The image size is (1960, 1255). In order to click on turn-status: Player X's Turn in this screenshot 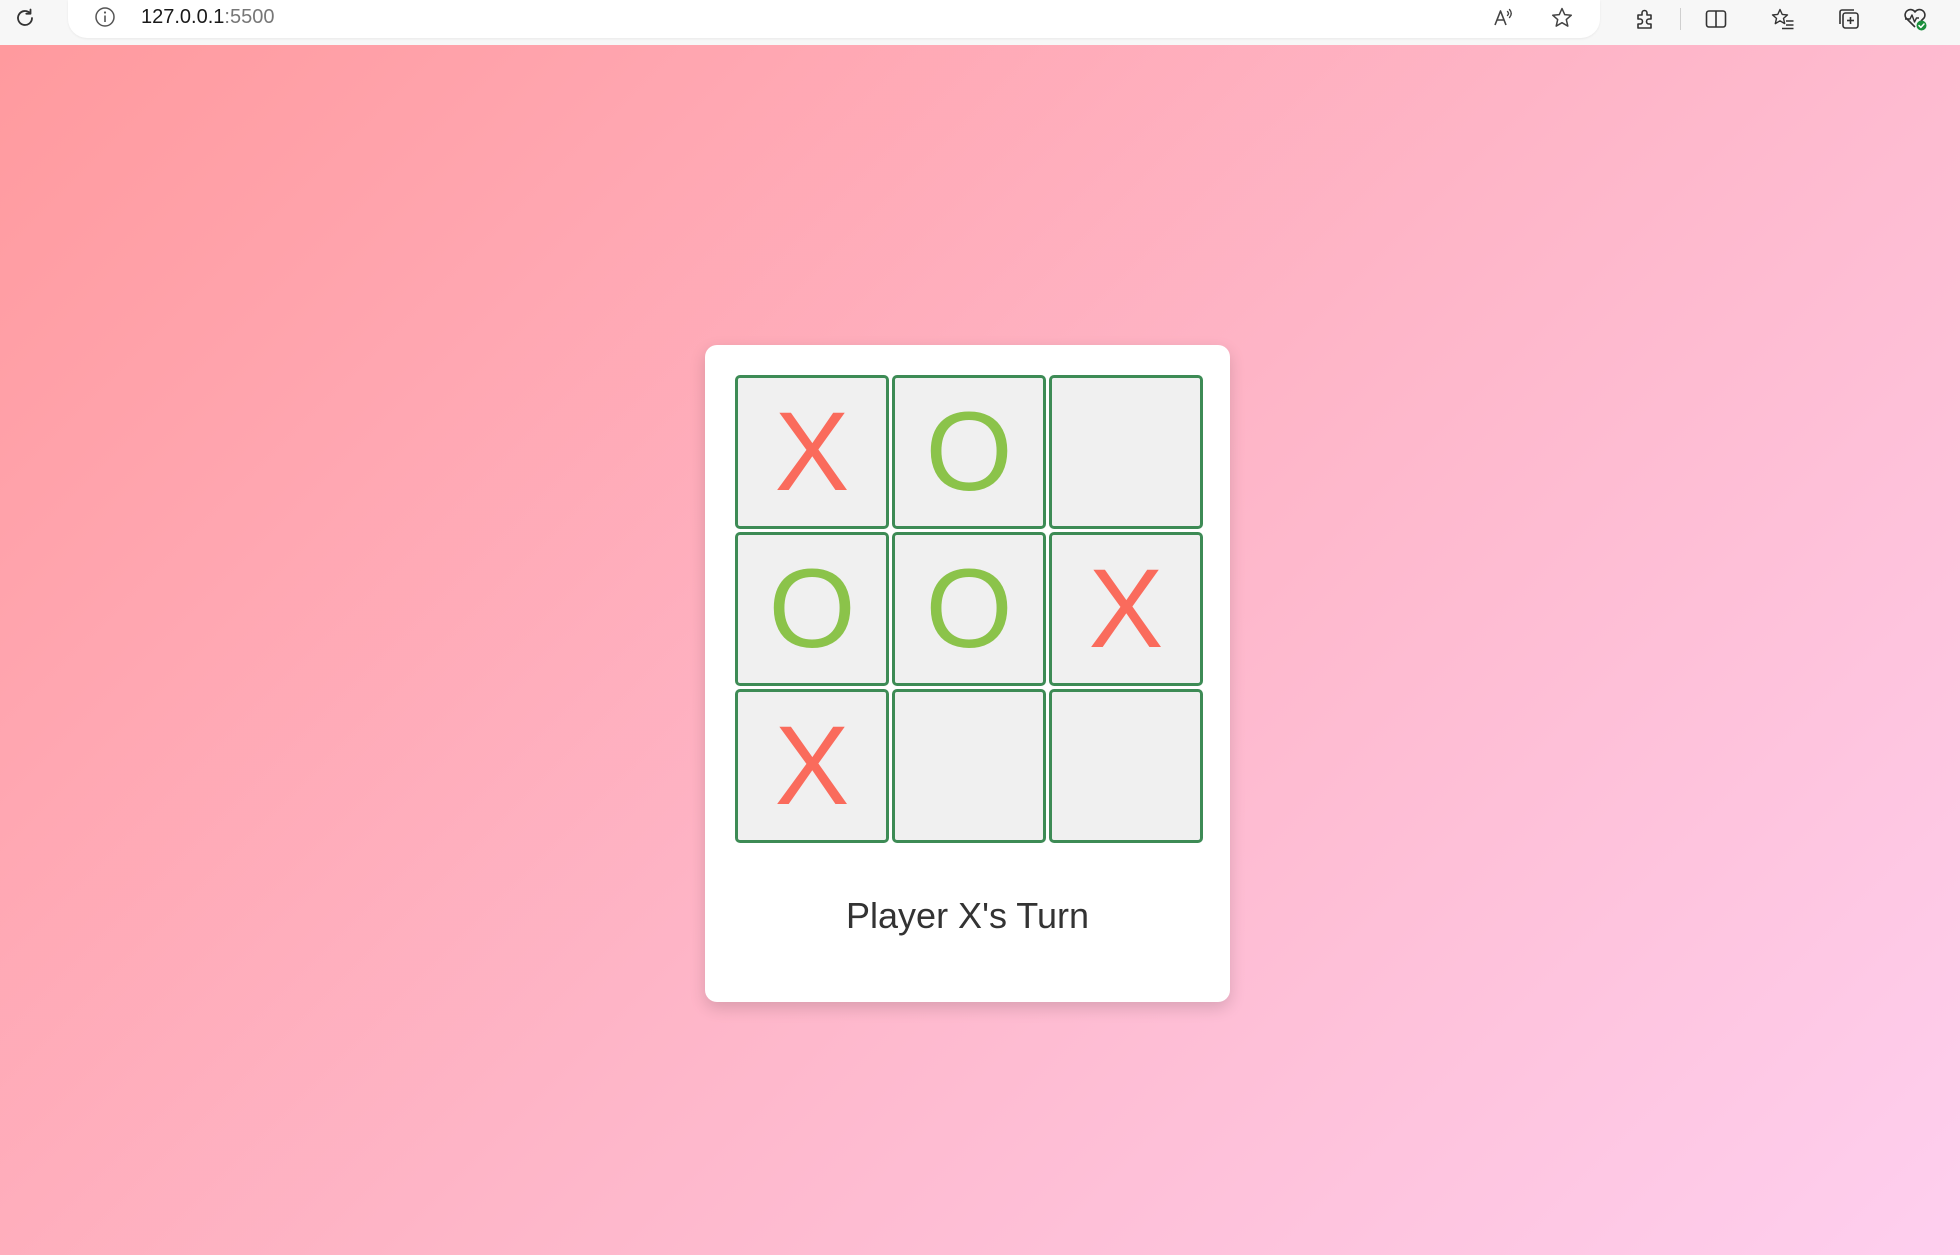, I will do `click(967, 915)`.